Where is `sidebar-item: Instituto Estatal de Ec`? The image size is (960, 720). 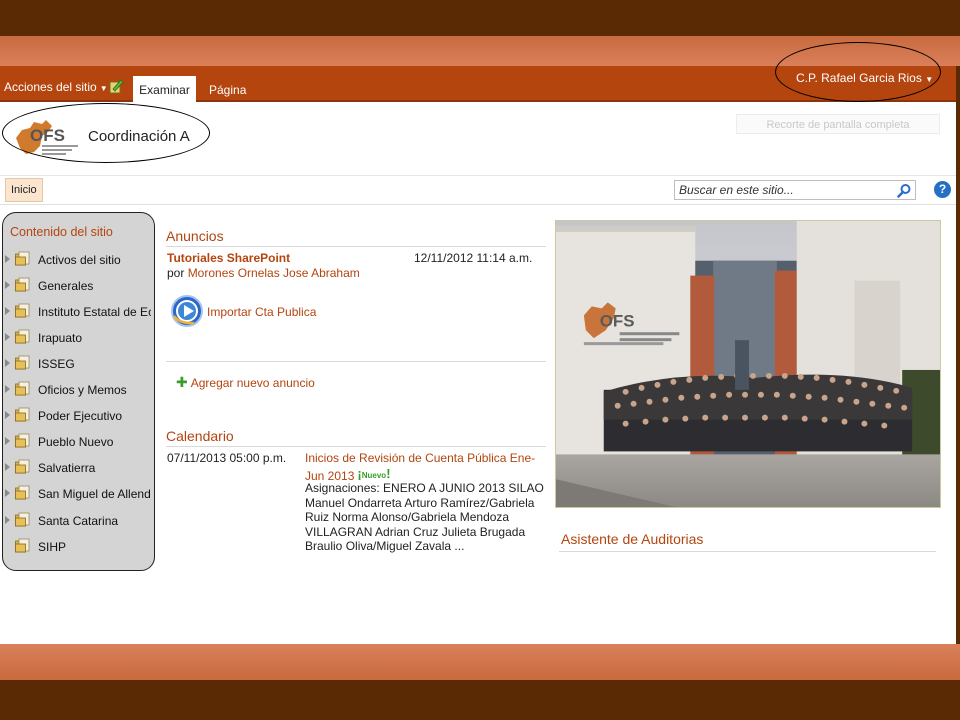 sidebar-item: Instituto Estatal de Ec is located at coordinates (77, 311).